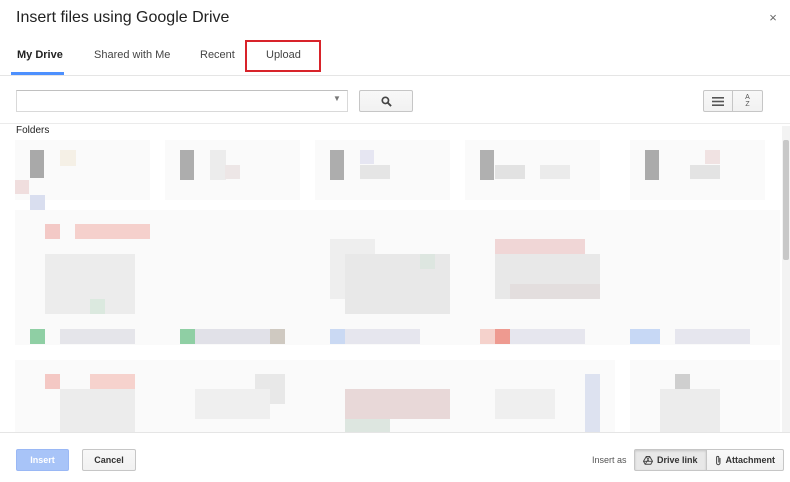 This screenshot has height=482, width=790. I want to click on view-controls: A Z, so click(733, 101).